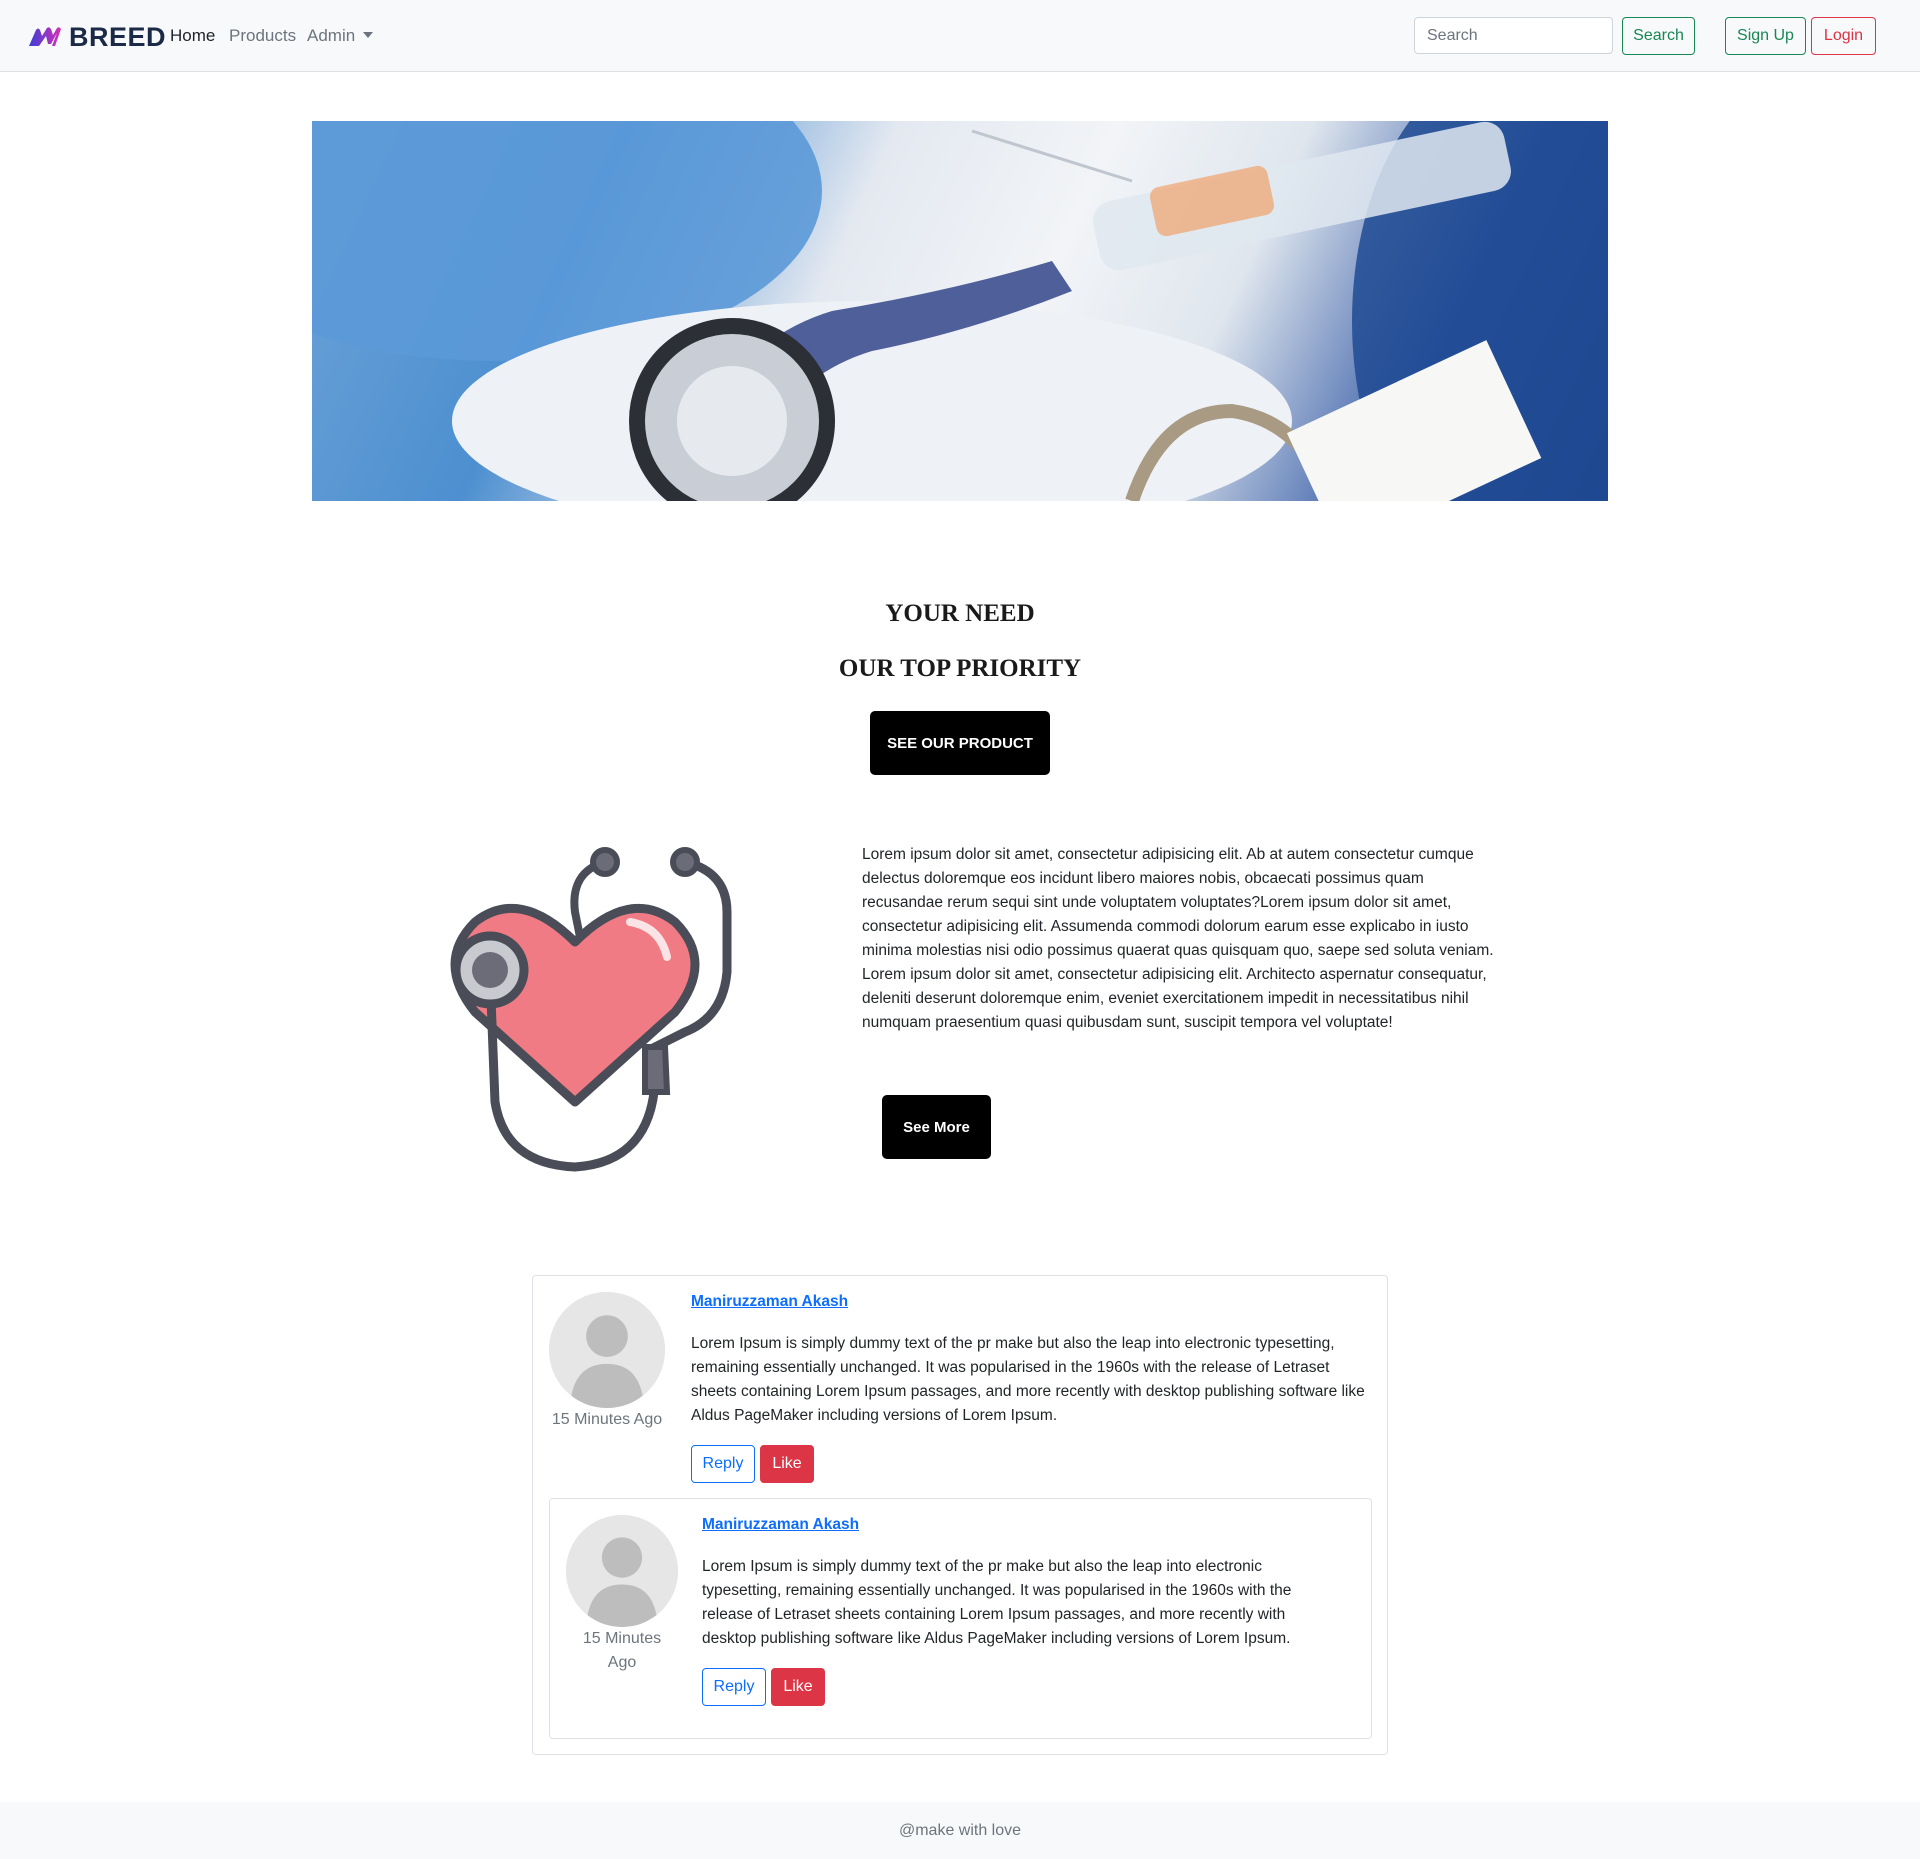 The image size is (1920, 1859). Describe the element at coordinates (45, 36) in the screenshot. I see `brand-logo-icon` at that location.